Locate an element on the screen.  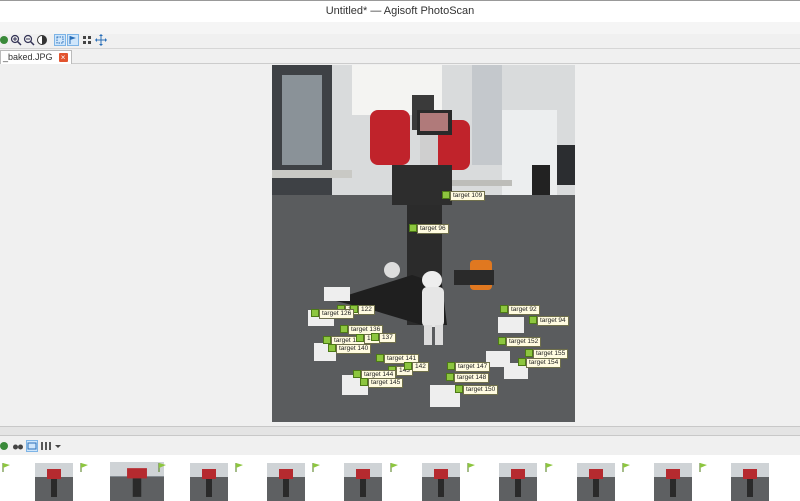
marker-label: target 92 is located at coordinates (524, 310).